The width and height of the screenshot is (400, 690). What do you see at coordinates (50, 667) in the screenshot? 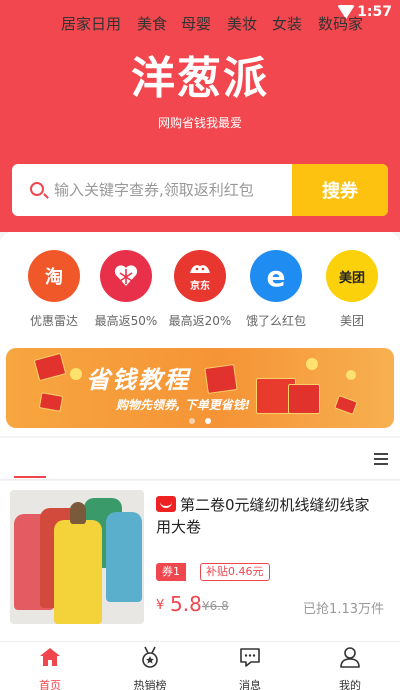
I see `nav-home: 首页` at bounding box center [50, 667].